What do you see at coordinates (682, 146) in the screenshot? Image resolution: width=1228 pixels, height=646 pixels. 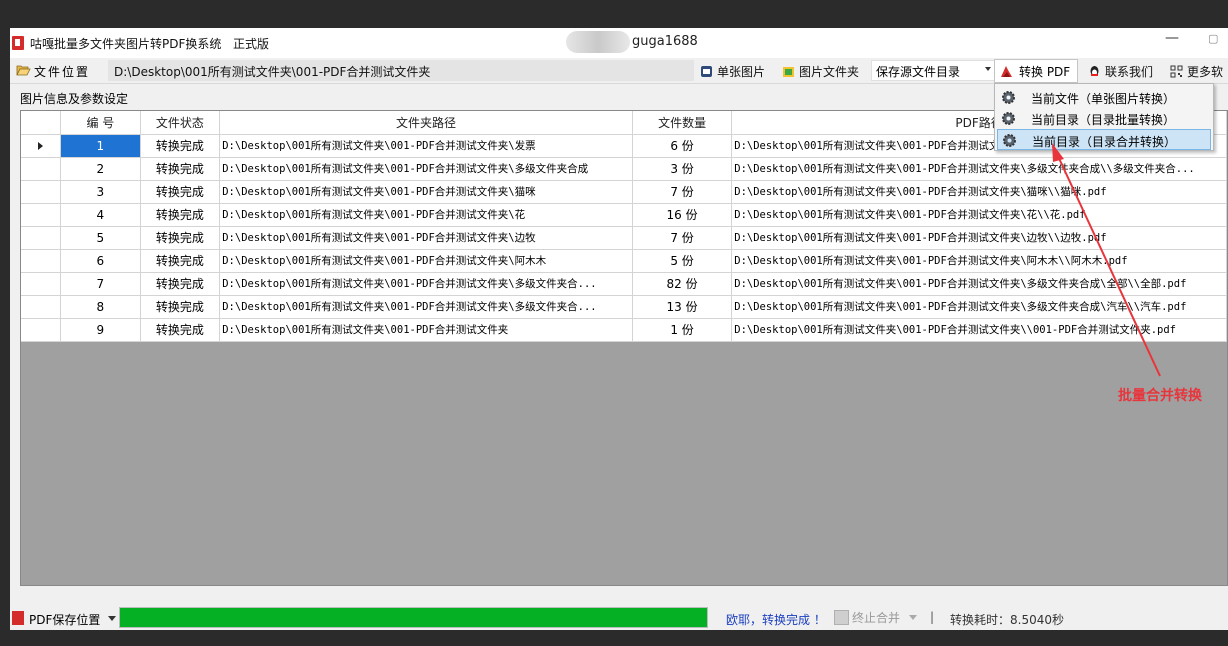 I see `cell-file-count: 6 份` at bounding box center [682, 146].